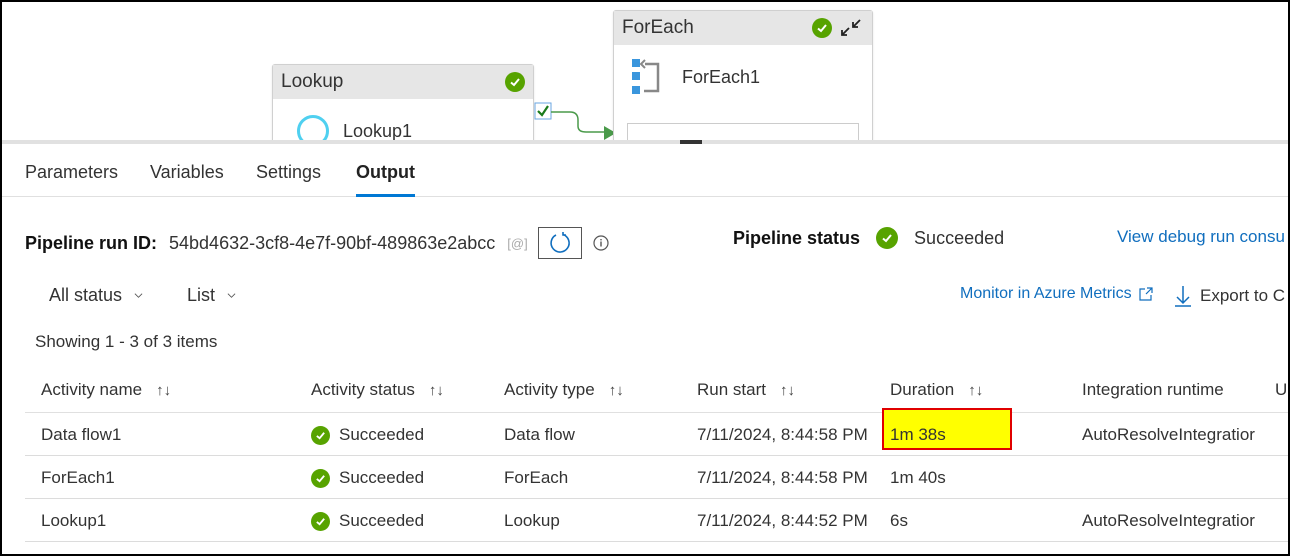 The image size is (1290, 556). I want to click on cell-activity-name: ForEach1, so click(78, 478).